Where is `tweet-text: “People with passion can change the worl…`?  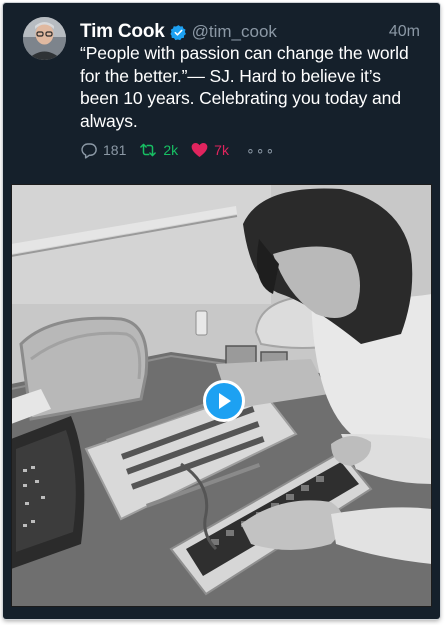 tweet-text: “People with passion can change the worl… is located at coordinates (244, 87).